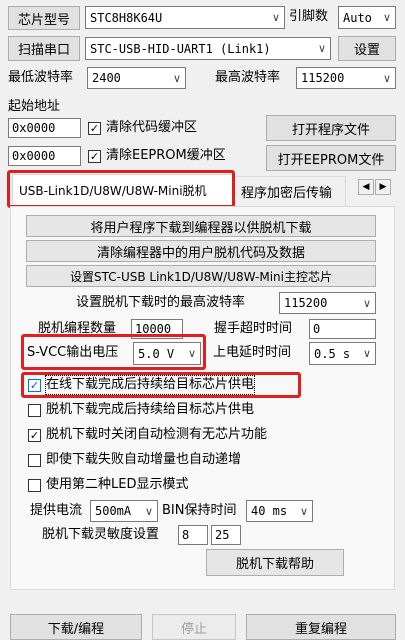 The height and width of the screenshot is (640, 405). Describe the element at coordinates (199, 510) in the screenshot. I see `bin-hold-time-label: BIN保持时间` at that location.